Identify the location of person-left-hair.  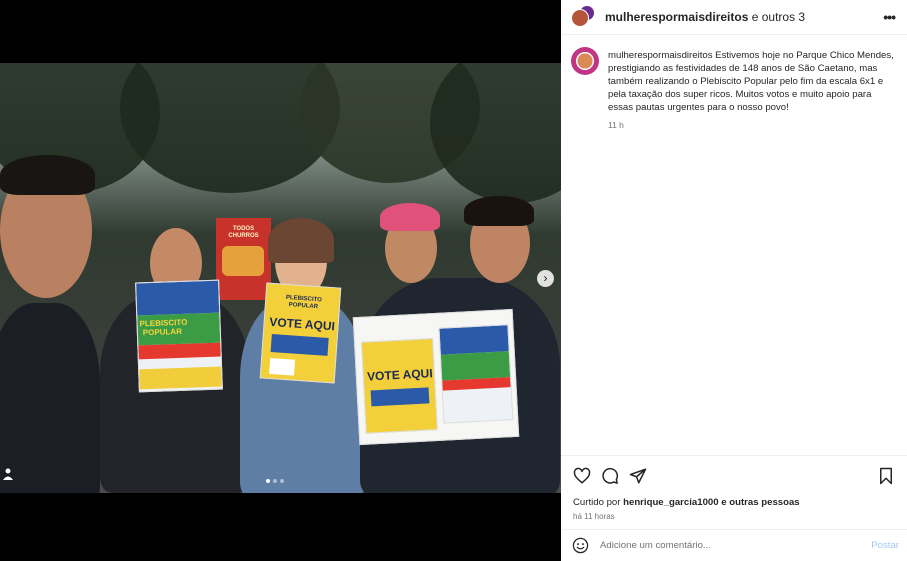
(47, 175).